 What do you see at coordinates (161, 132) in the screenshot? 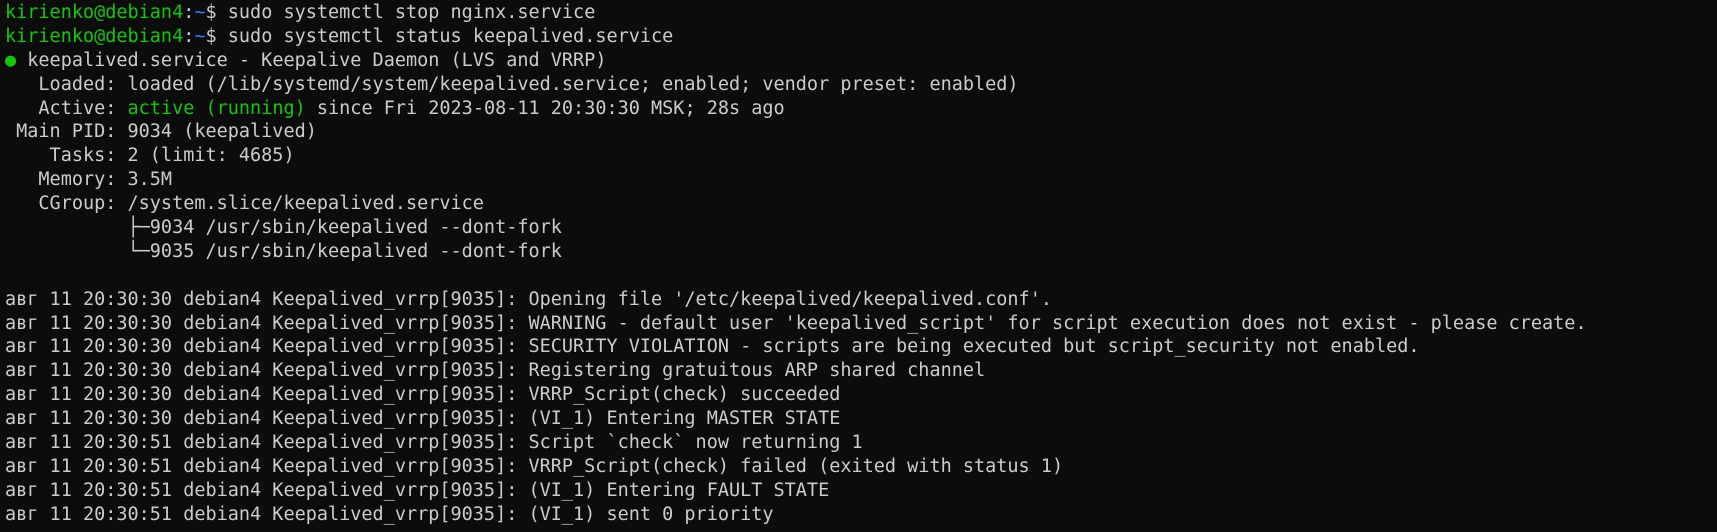
I see `status-main-pid: Main PID: 9034 (keepalived)` at bounding box center [161, 132].